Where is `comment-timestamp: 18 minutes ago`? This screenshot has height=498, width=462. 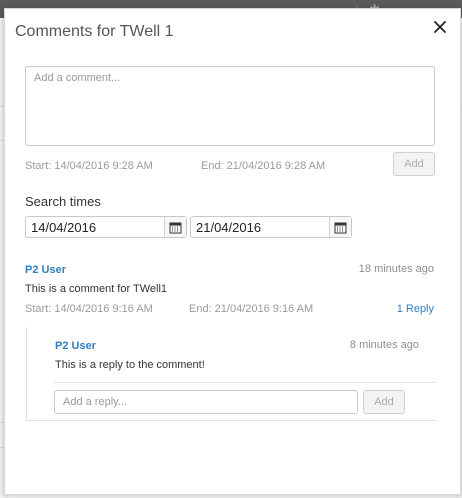 comment-timestamp: 18 minutes ago is located at coordinates (396, 269).